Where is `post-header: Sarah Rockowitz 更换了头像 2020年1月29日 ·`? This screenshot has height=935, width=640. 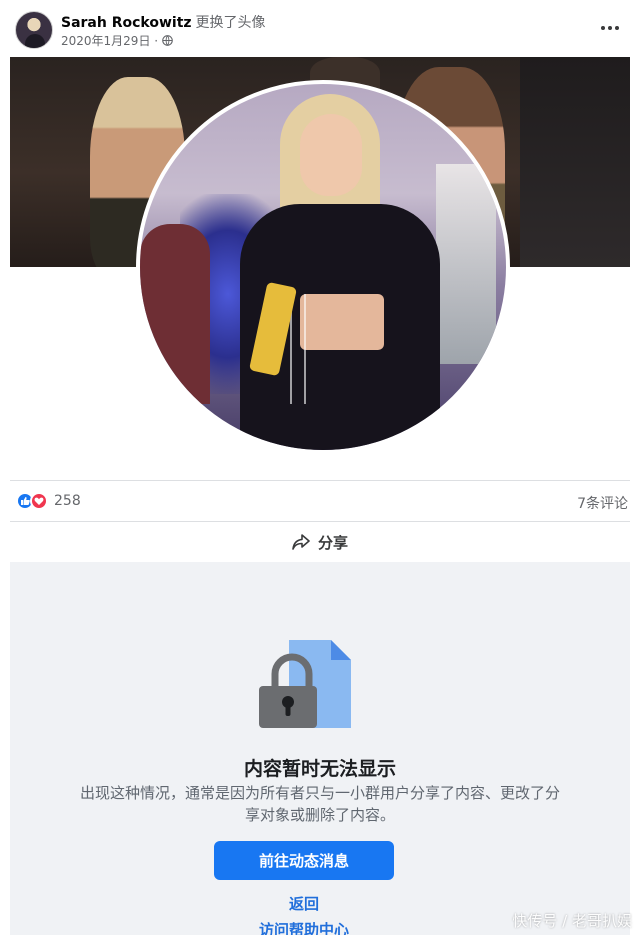 post-header: Sarah Rockowitz 更换了头像 2020年1月29日 · is located at coordinates (320, 28).